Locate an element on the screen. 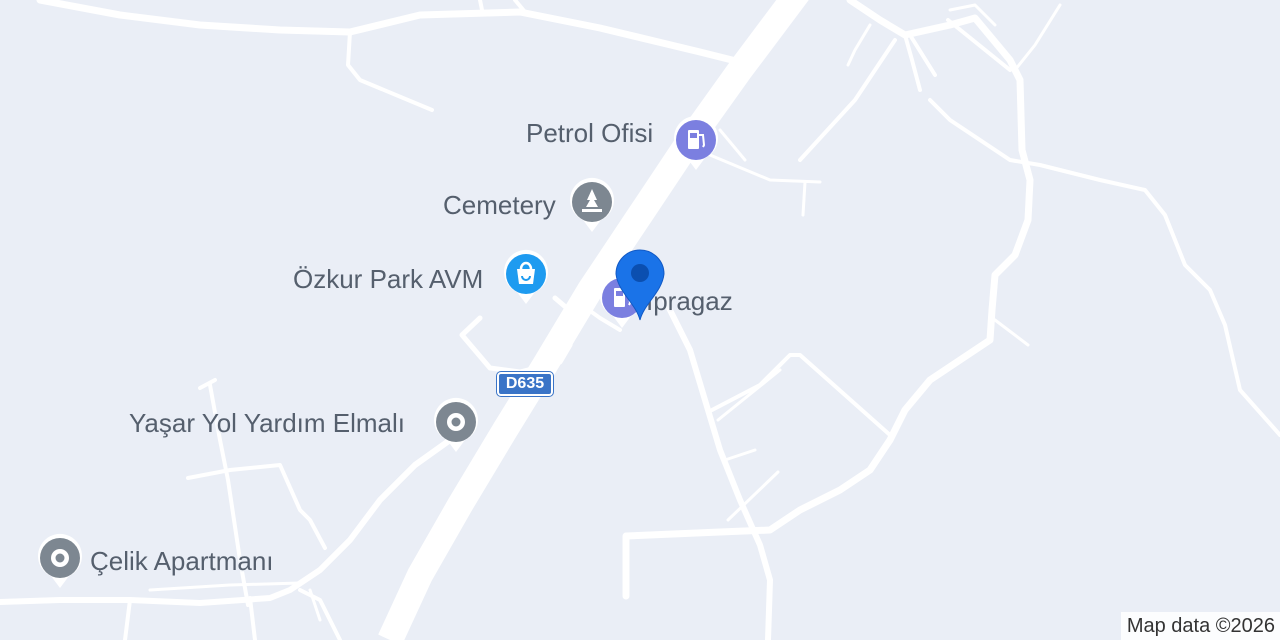 The image size is (1280, 640). poi-yasar-yol-yardim: Yaşar Yol Yardım Elmalı is located at coordinates (267, 423).